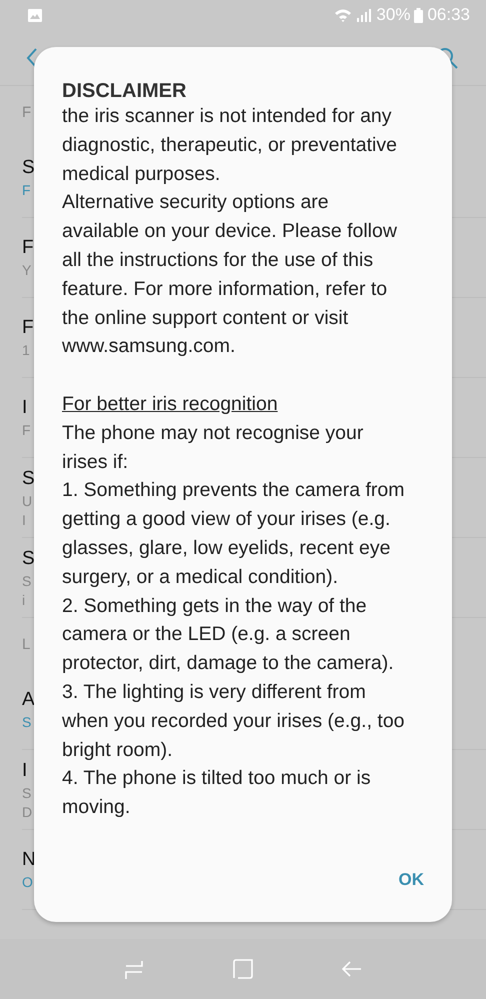 The height and width of the screenshot is (999, 486). I want to click on setting-summary: i, so click(24, 600).